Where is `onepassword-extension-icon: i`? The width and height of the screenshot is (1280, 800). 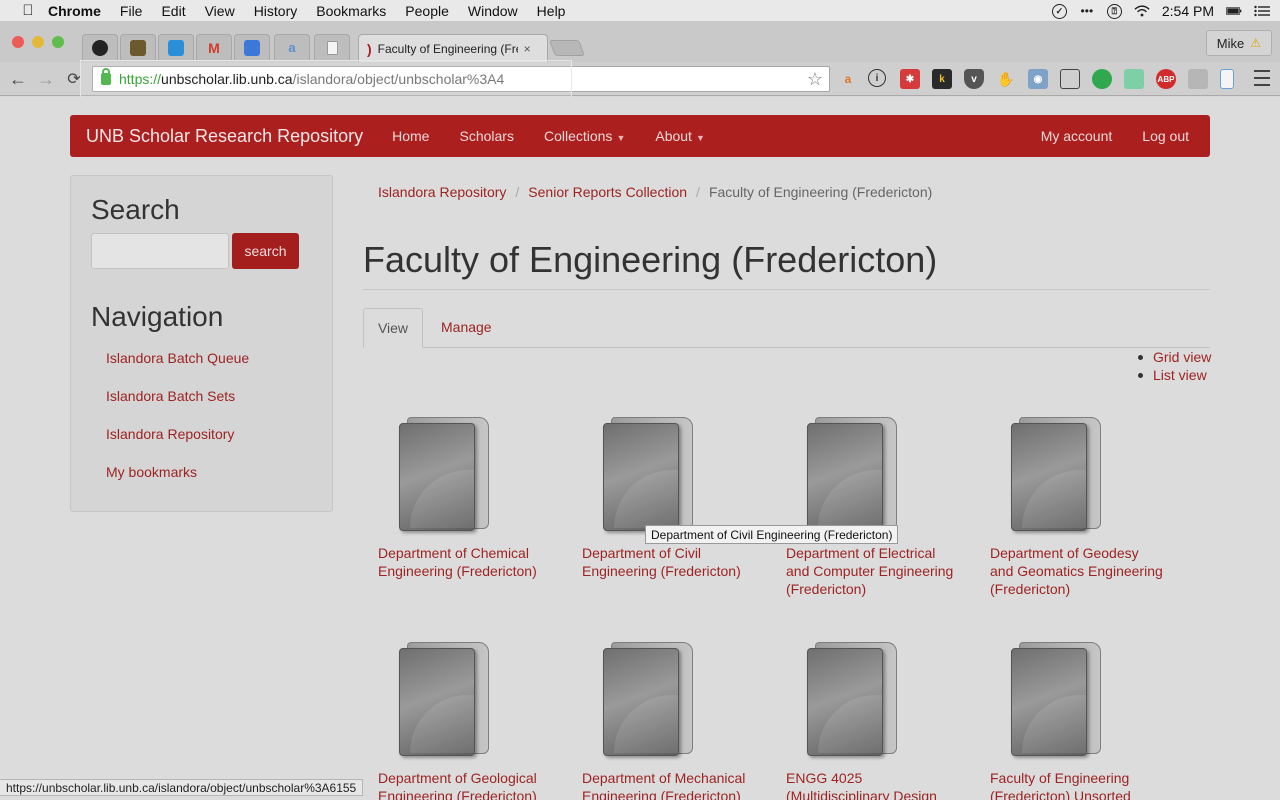 onepassword-extension-icon: i is located at coordinates (877, 78).